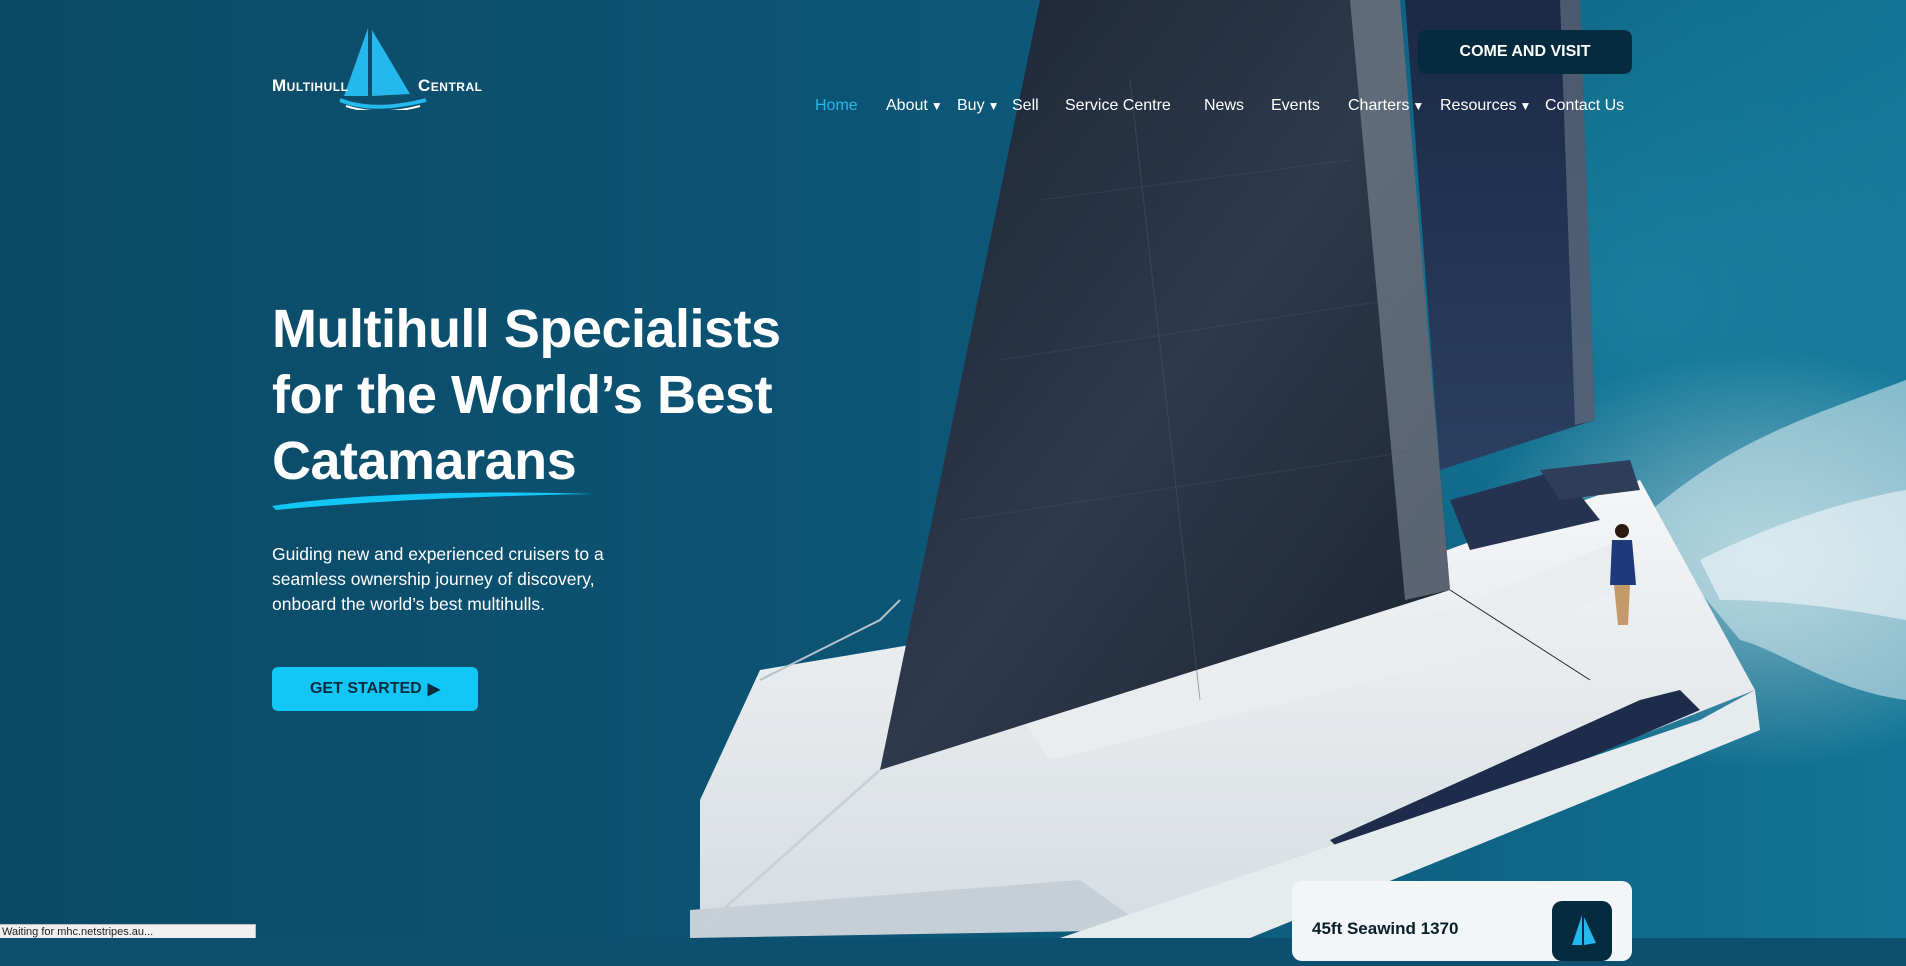 The width and height of the screenshot is (1906, 966). Describe the element at coordinates (971, 105) in the screenshot. I see `nav-item-label: Buy` at that location.